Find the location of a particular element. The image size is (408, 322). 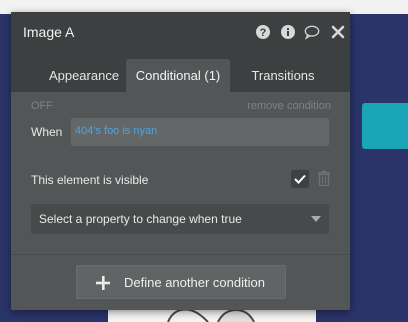

checkmark-icon is located at coordinates (300, 179).